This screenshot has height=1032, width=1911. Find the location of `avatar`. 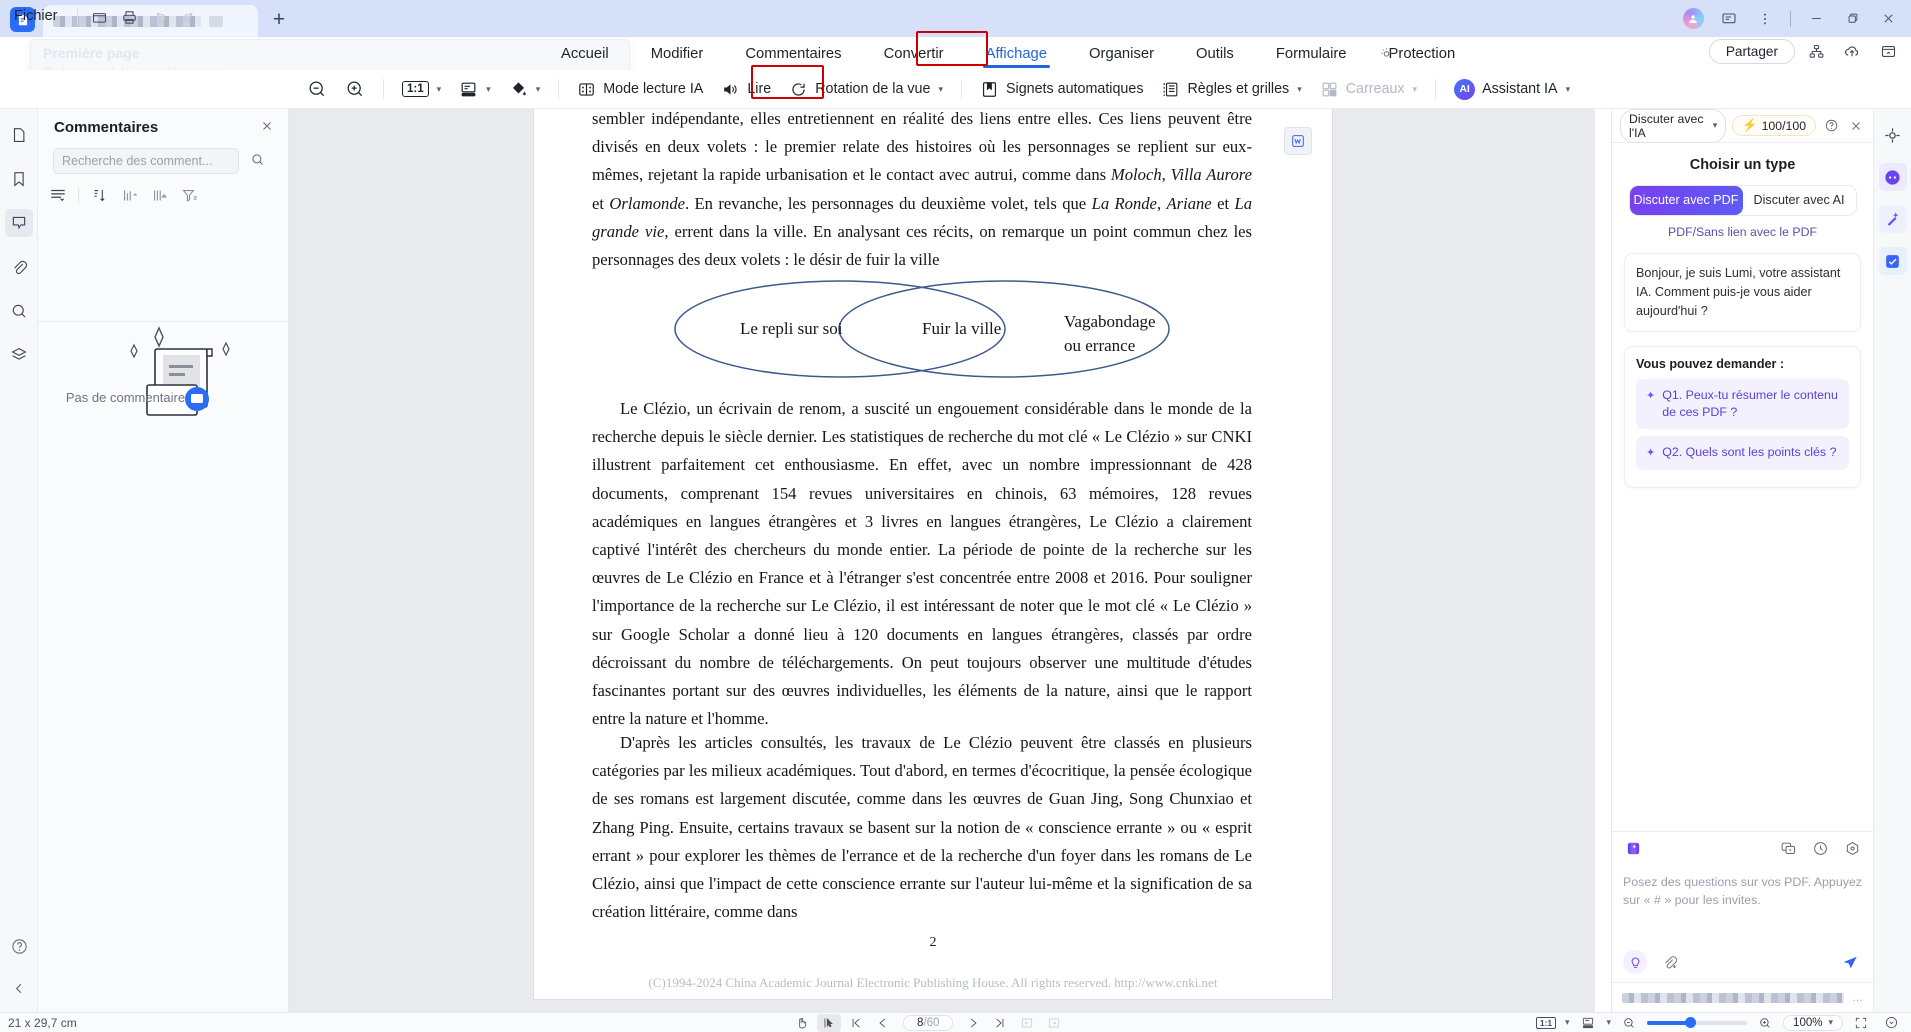

avatar is located at coordinates (1693, 19).